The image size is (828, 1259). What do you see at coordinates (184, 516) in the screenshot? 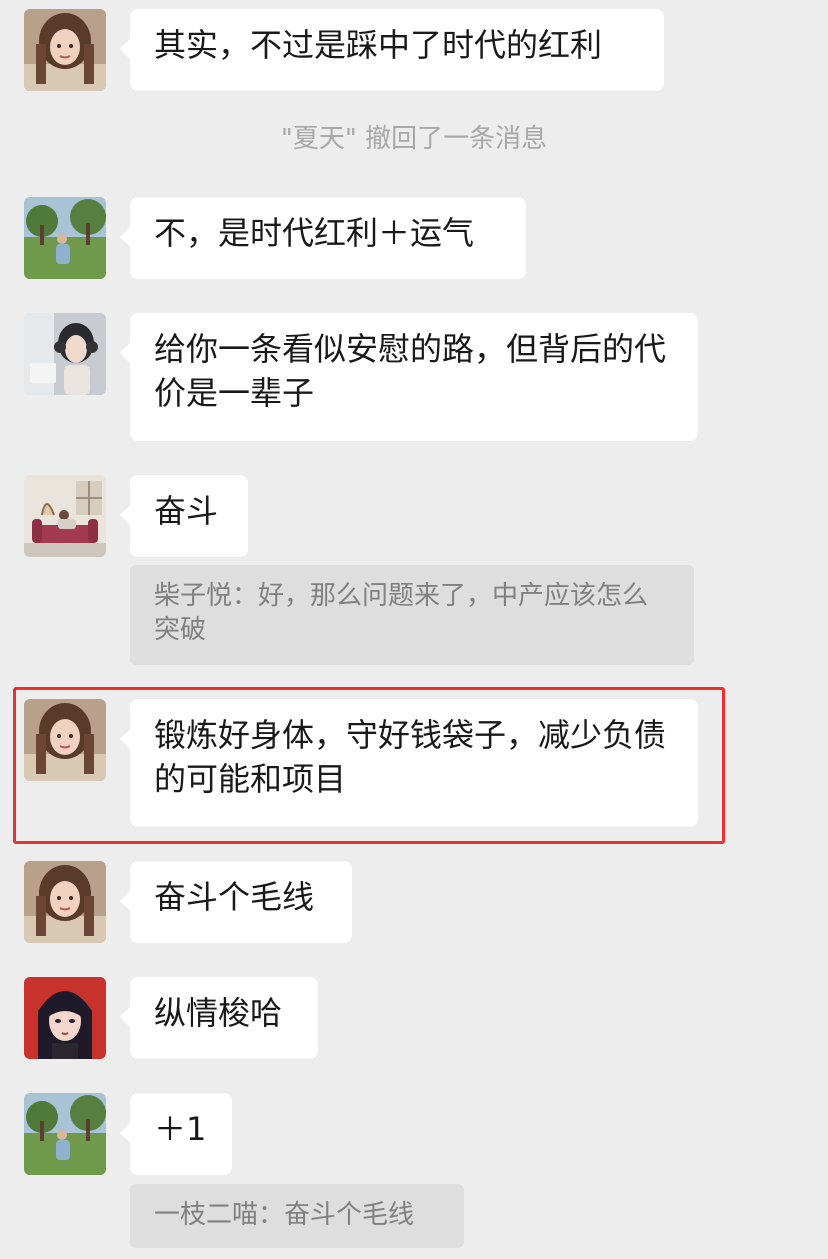
I see `message-bubble: 奋斗` at bounding box center [184, 516].